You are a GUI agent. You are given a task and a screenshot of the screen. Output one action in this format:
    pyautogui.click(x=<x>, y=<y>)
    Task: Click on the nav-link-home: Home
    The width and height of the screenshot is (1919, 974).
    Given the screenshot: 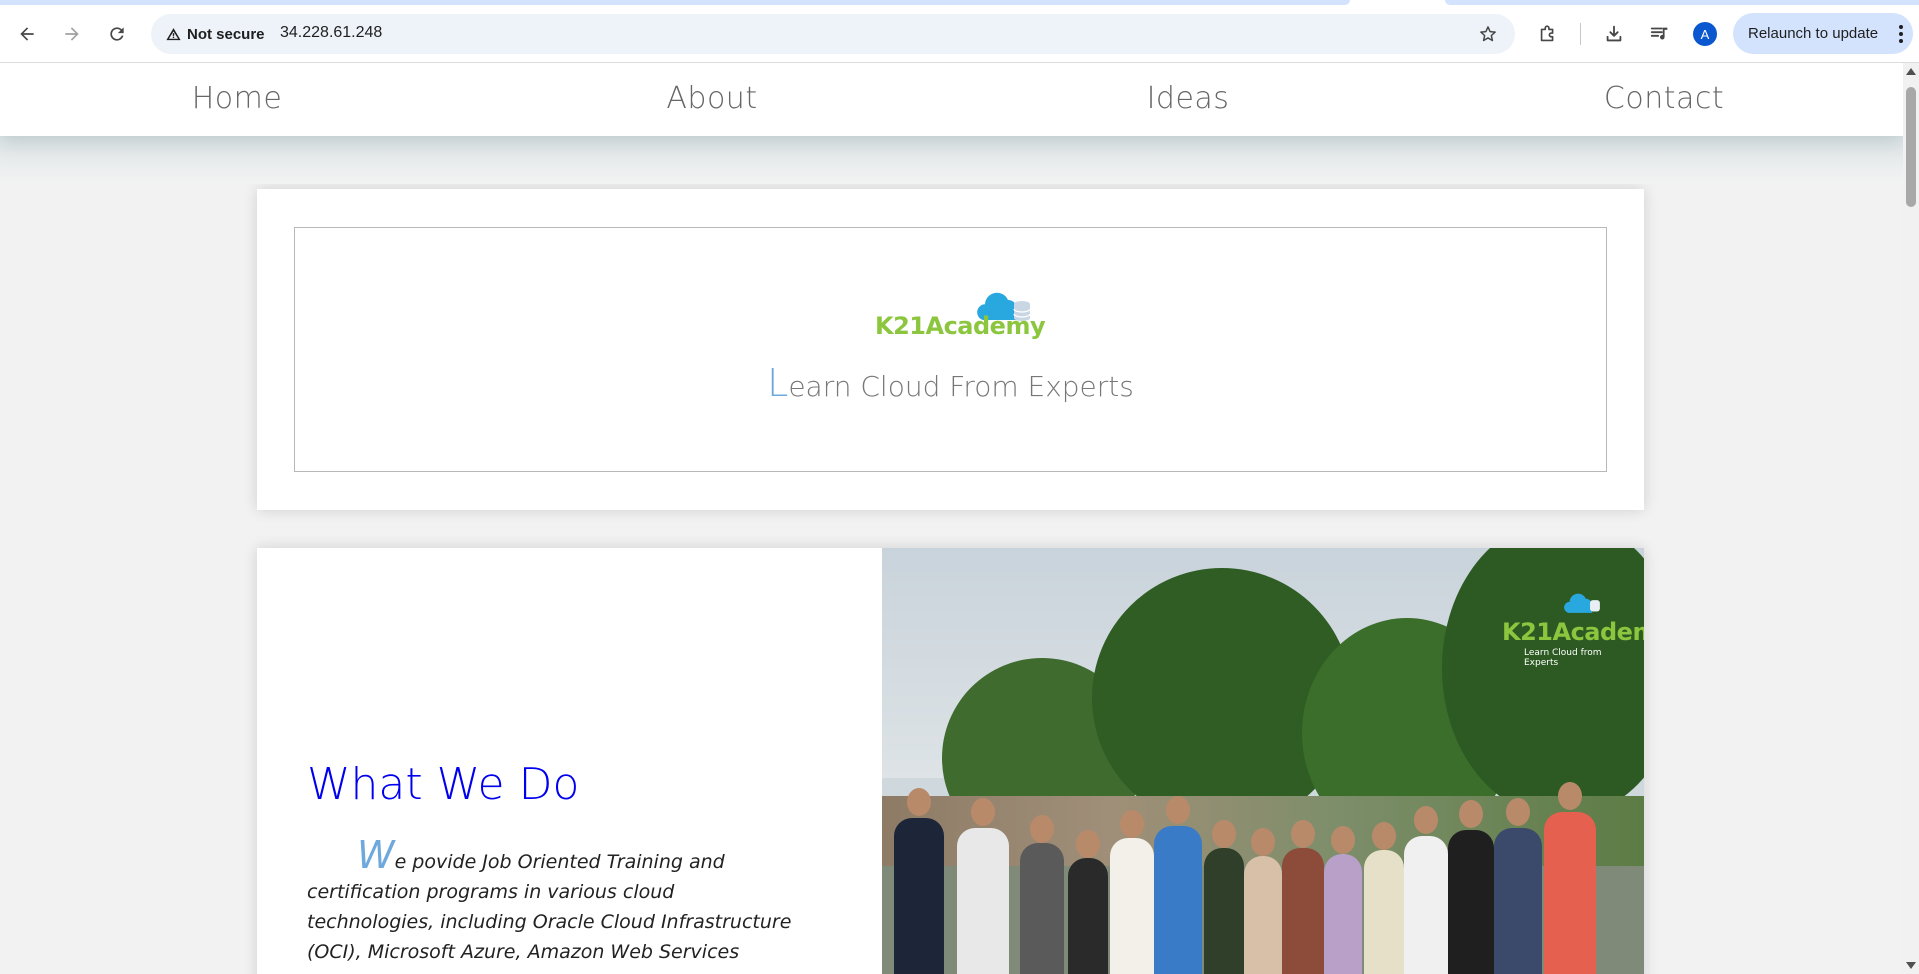 What is the action you would take?
    pyautogui.click(x=237, y=98)
    